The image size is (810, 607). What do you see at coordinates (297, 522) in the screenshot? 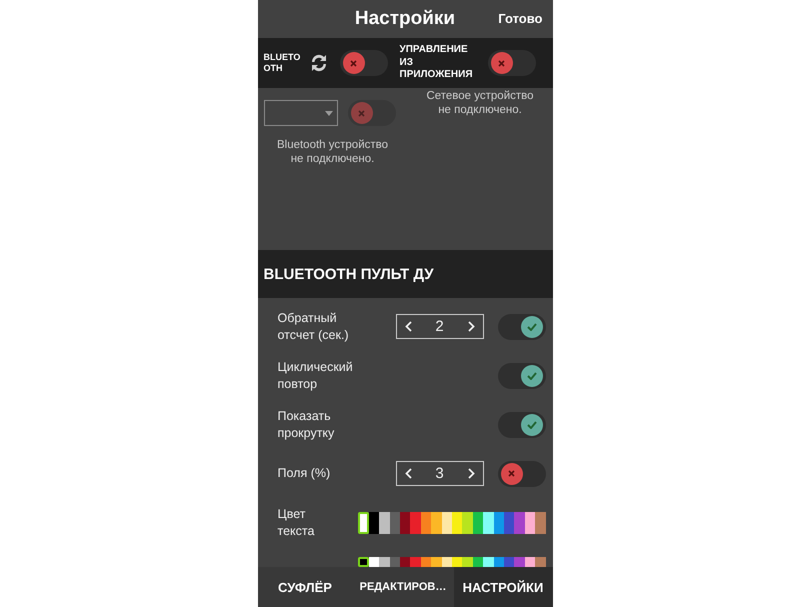
I see `setting-label: Цвет текста` at bounding box center [297, 522].